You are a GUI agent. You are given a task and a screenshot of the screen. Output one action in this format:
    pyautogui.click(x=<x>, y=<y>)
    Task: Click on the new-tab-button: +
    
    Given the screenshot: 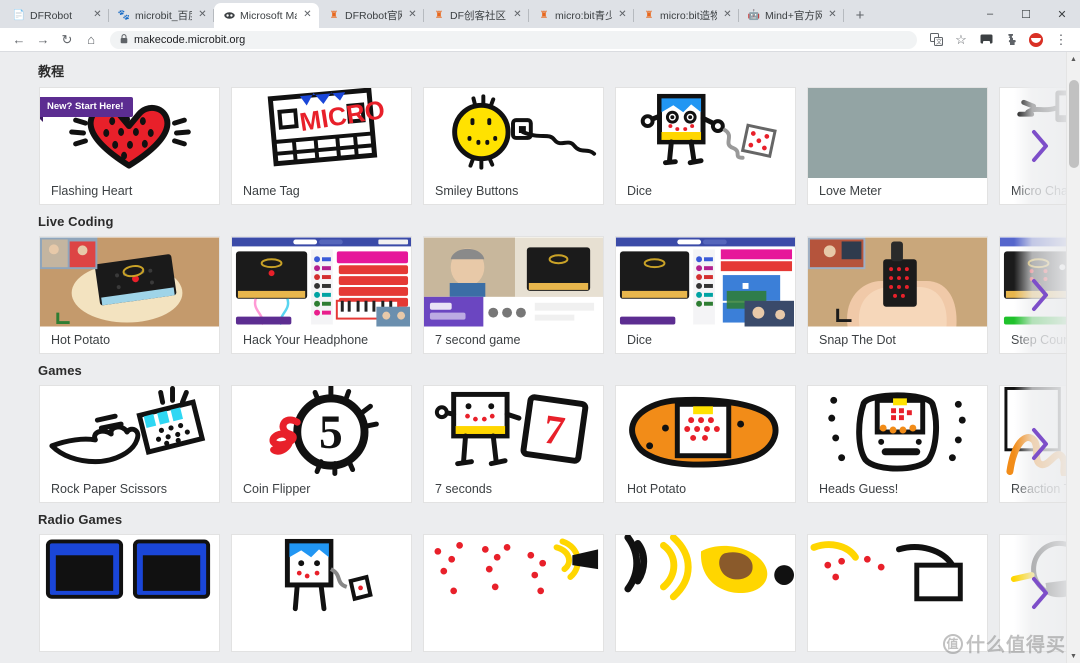 What is the action you would take?
    pyautogui.click(x=860, y=15)
    